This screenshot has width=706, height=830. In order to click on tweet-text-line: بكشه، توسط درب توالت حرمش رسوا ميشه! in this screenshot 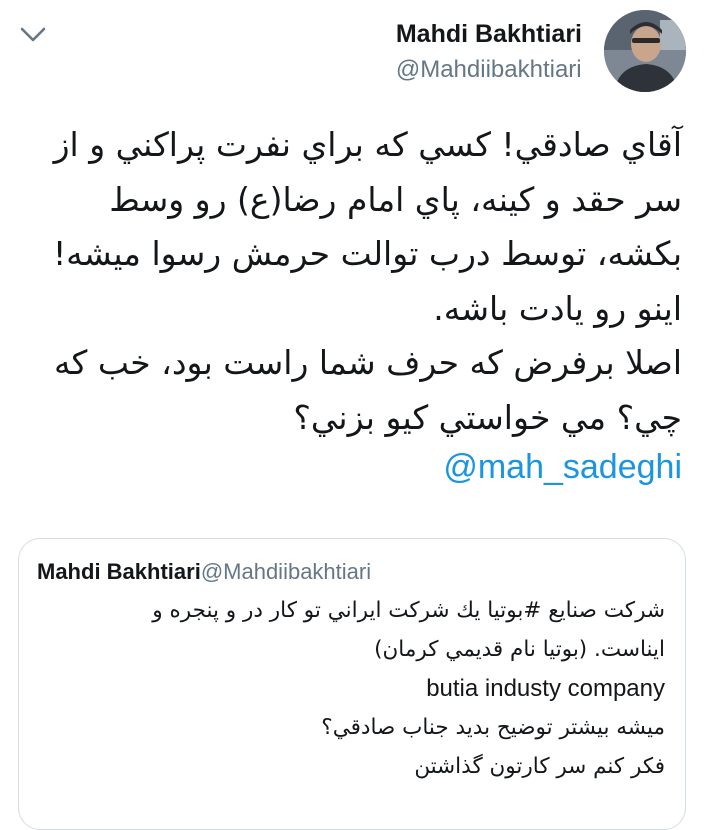, I will do `click(367, 253)`.